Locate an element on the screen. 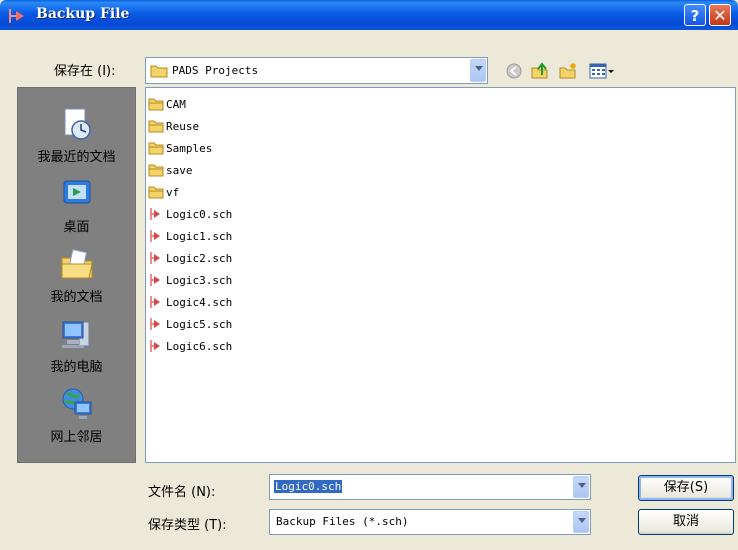  list-item: Logic0.sch is located at coordinates (190, 214).